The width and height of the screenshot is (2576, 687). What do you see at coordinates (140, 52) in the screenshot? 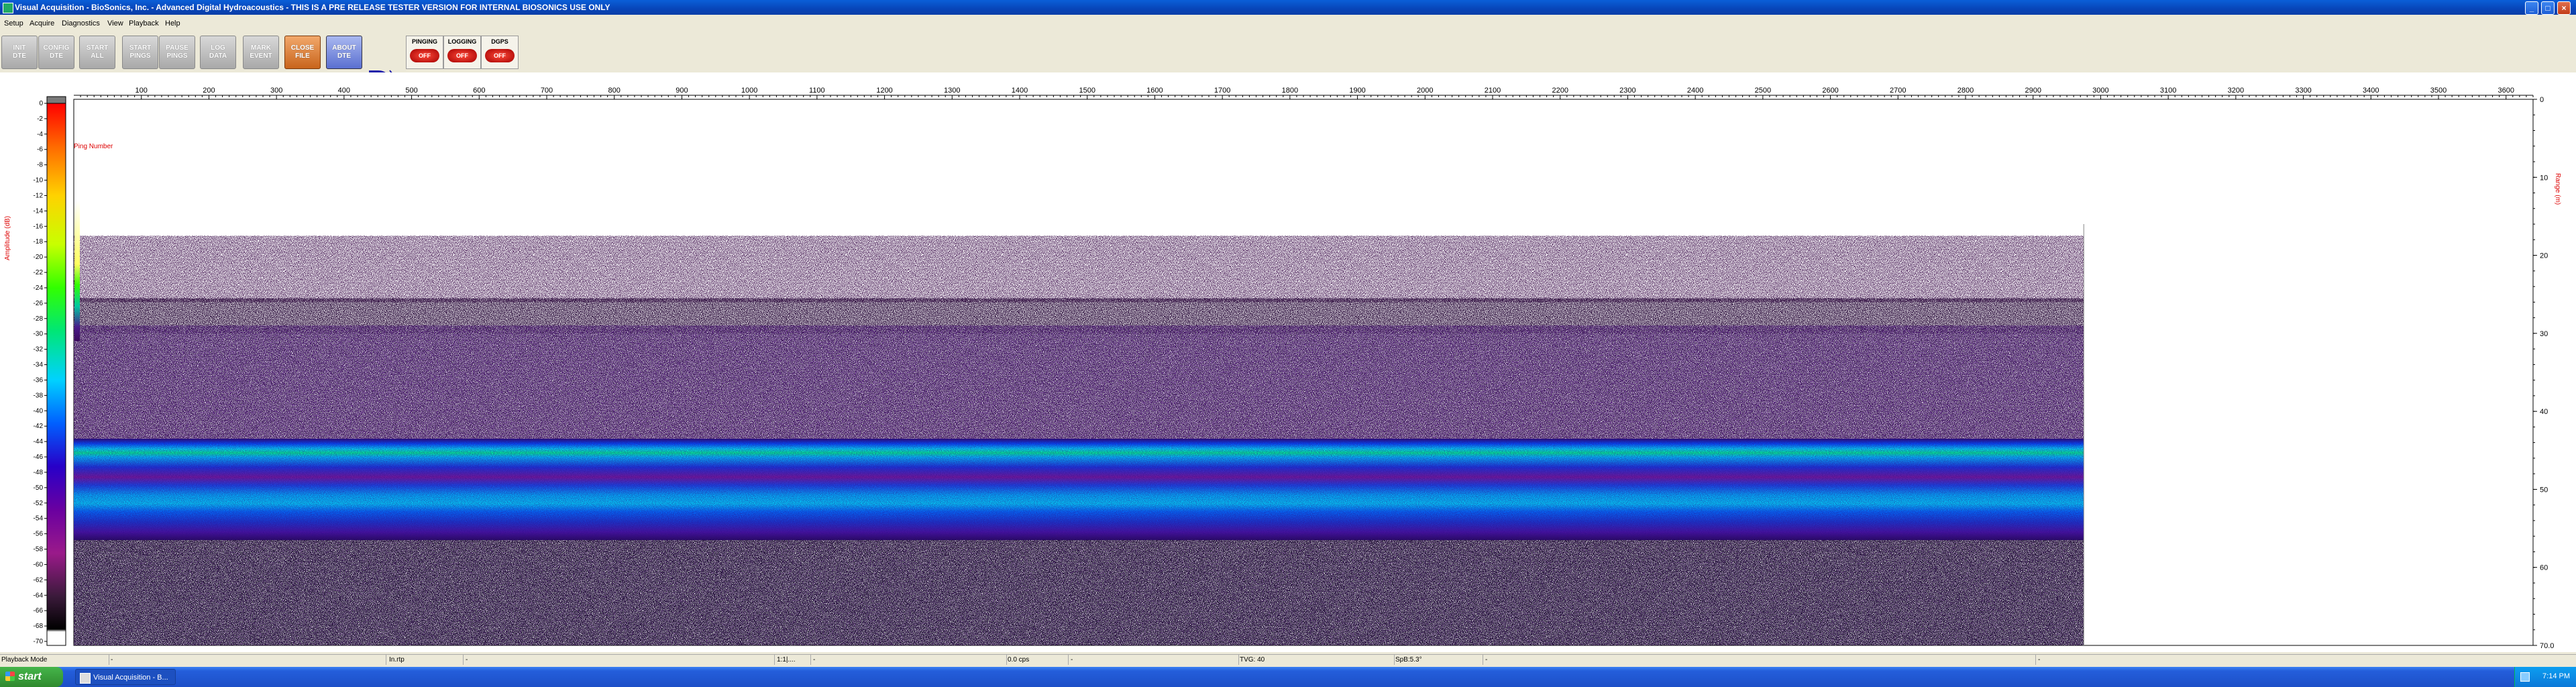
I see `start-pings-button: START PINGS` at bounding box center [140, 52].